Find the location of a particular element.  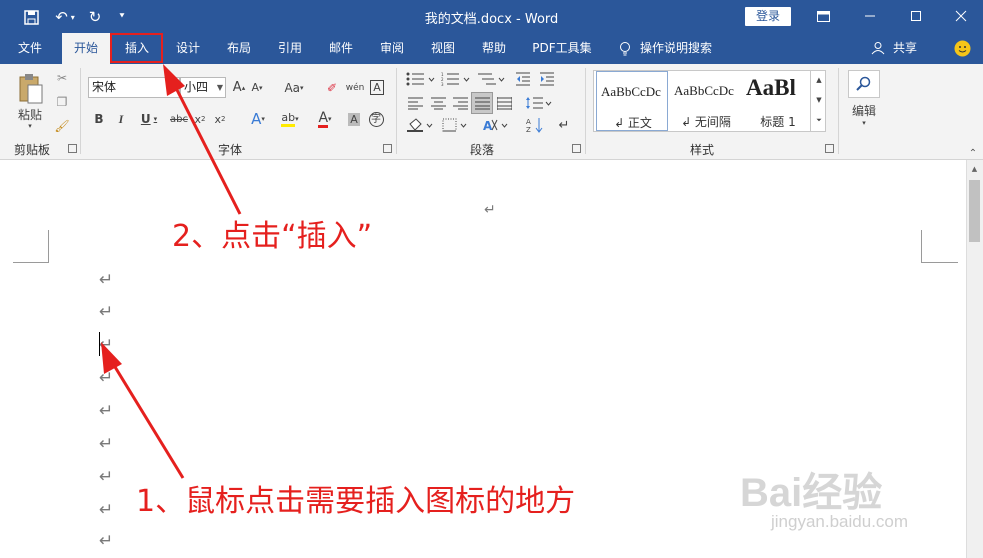

strikethrough-icon: abc is located at coordinates (179, 119).